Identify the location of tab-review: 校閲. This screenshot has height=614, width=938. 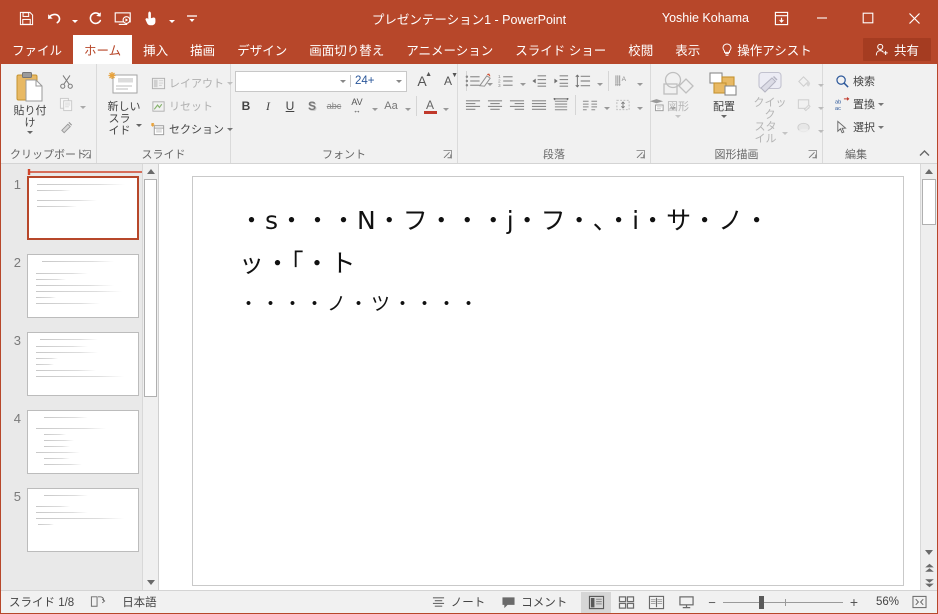
(640, 49).